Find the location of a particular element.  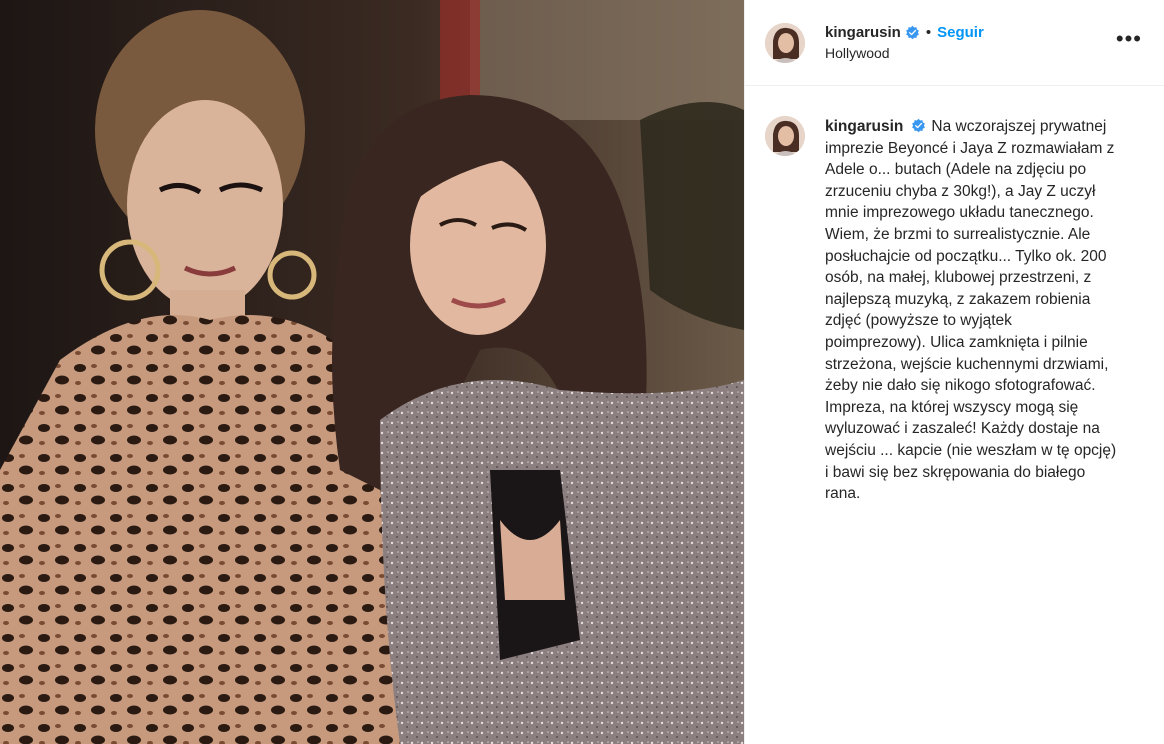

caption-avatar is located at coordinates (785, 136).